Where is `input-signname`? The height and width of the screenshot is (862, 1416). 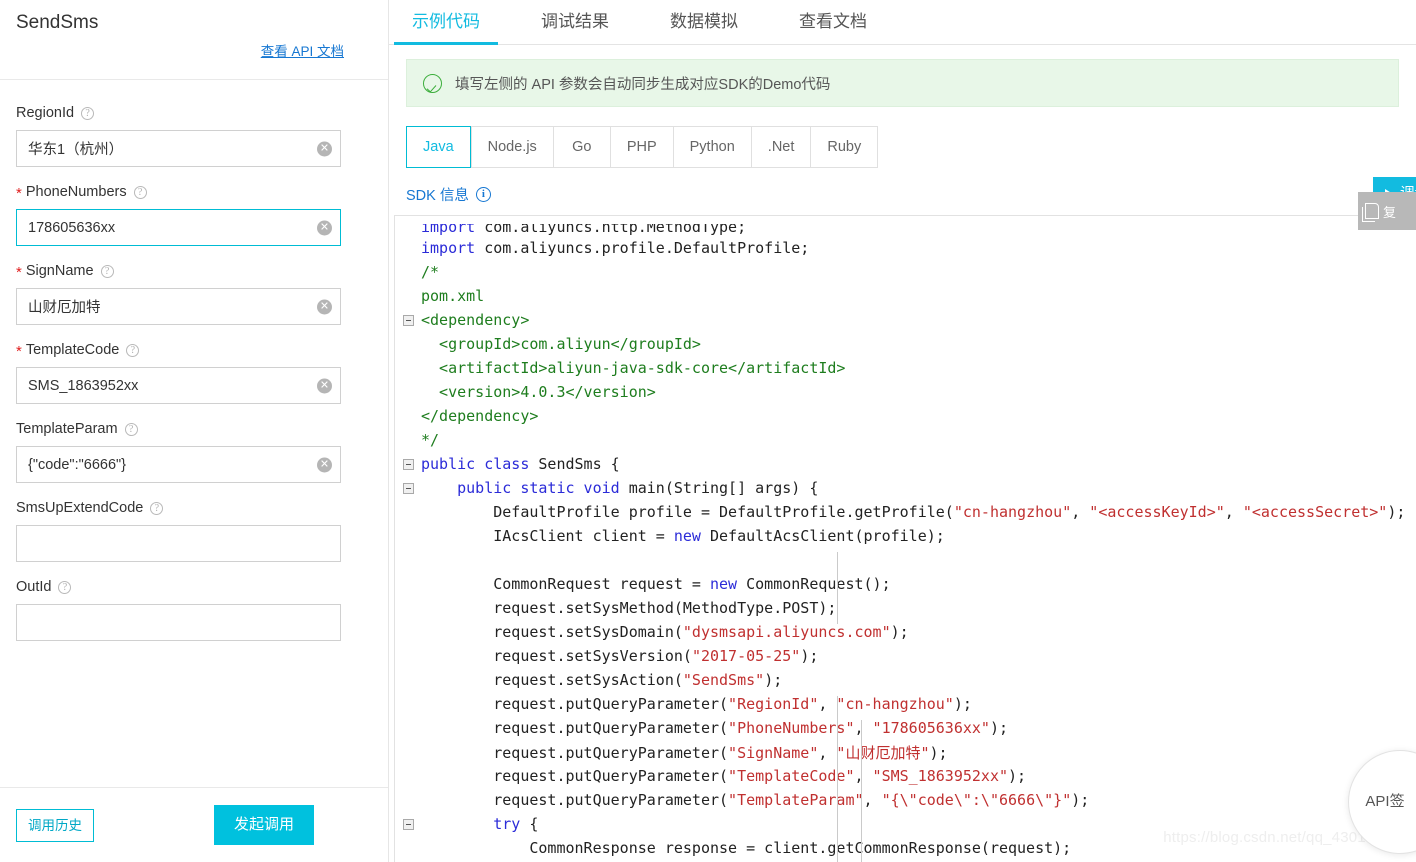
input-signname is located at coordinates (178, 306).